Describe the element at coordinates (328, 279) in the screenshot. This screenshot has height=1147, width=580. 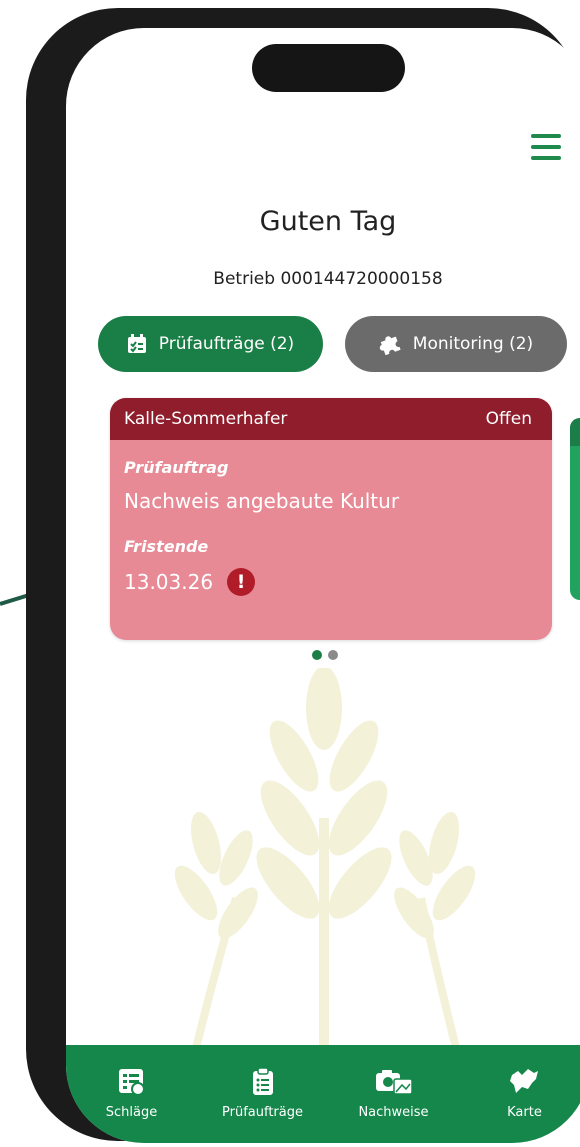
I see `betrieb-number: Betrieb 000144720000158` at that location.